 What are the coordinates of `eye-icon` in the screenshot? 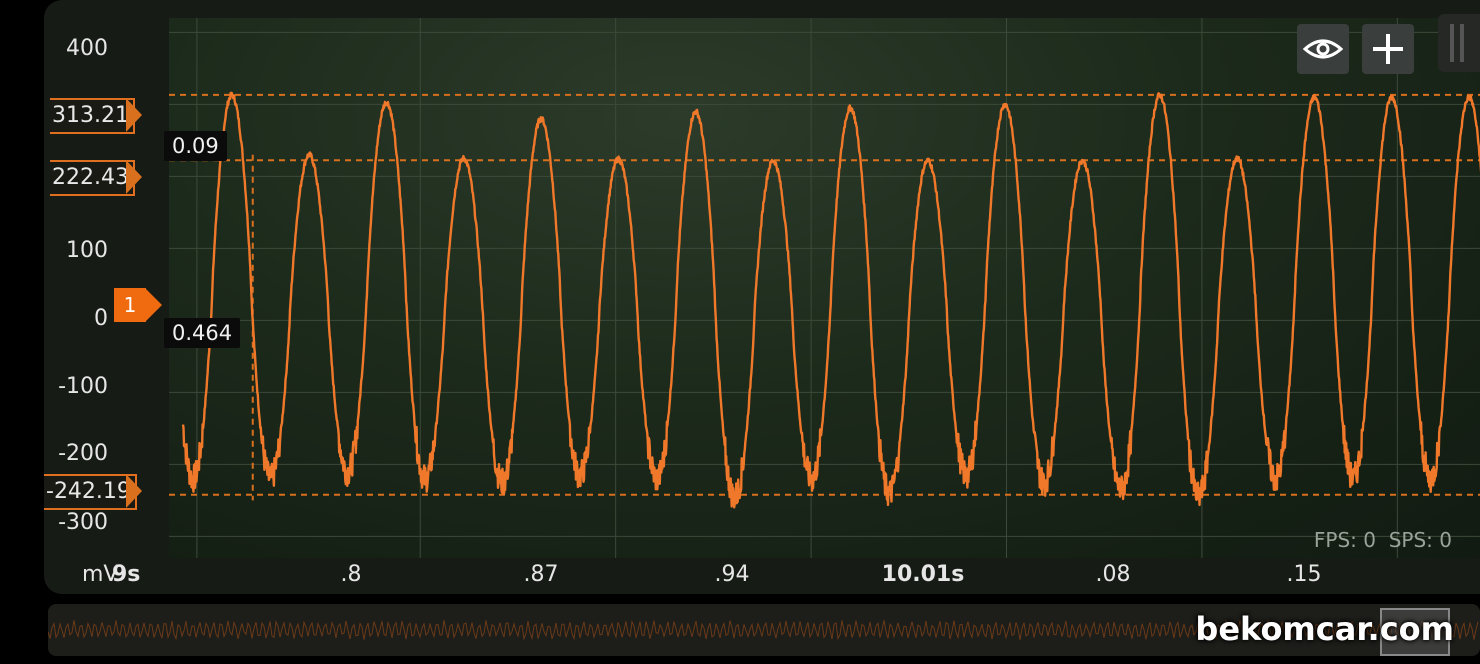 It's located at (1323, 49).